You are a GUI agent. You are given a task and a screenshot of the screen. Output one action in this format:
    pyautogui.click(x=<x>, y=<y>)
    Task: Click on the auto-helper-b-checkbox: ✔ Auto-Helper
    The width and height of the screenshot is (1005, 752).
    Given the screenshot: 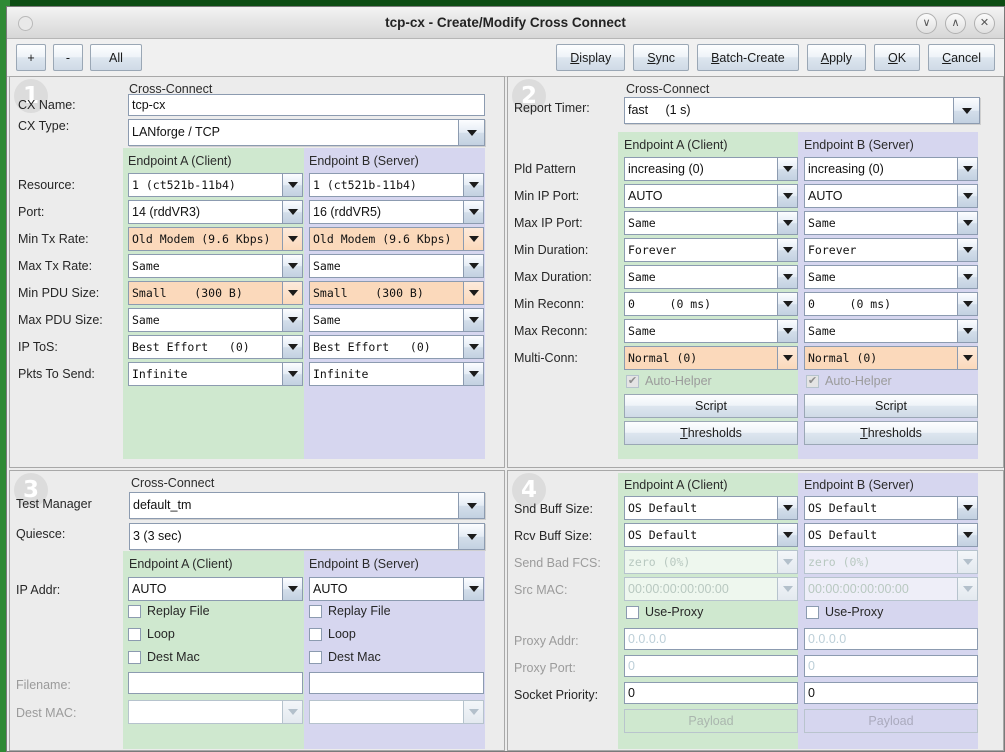 What is the action you would take?
    pyautogui.click(x=849, y=381)
    